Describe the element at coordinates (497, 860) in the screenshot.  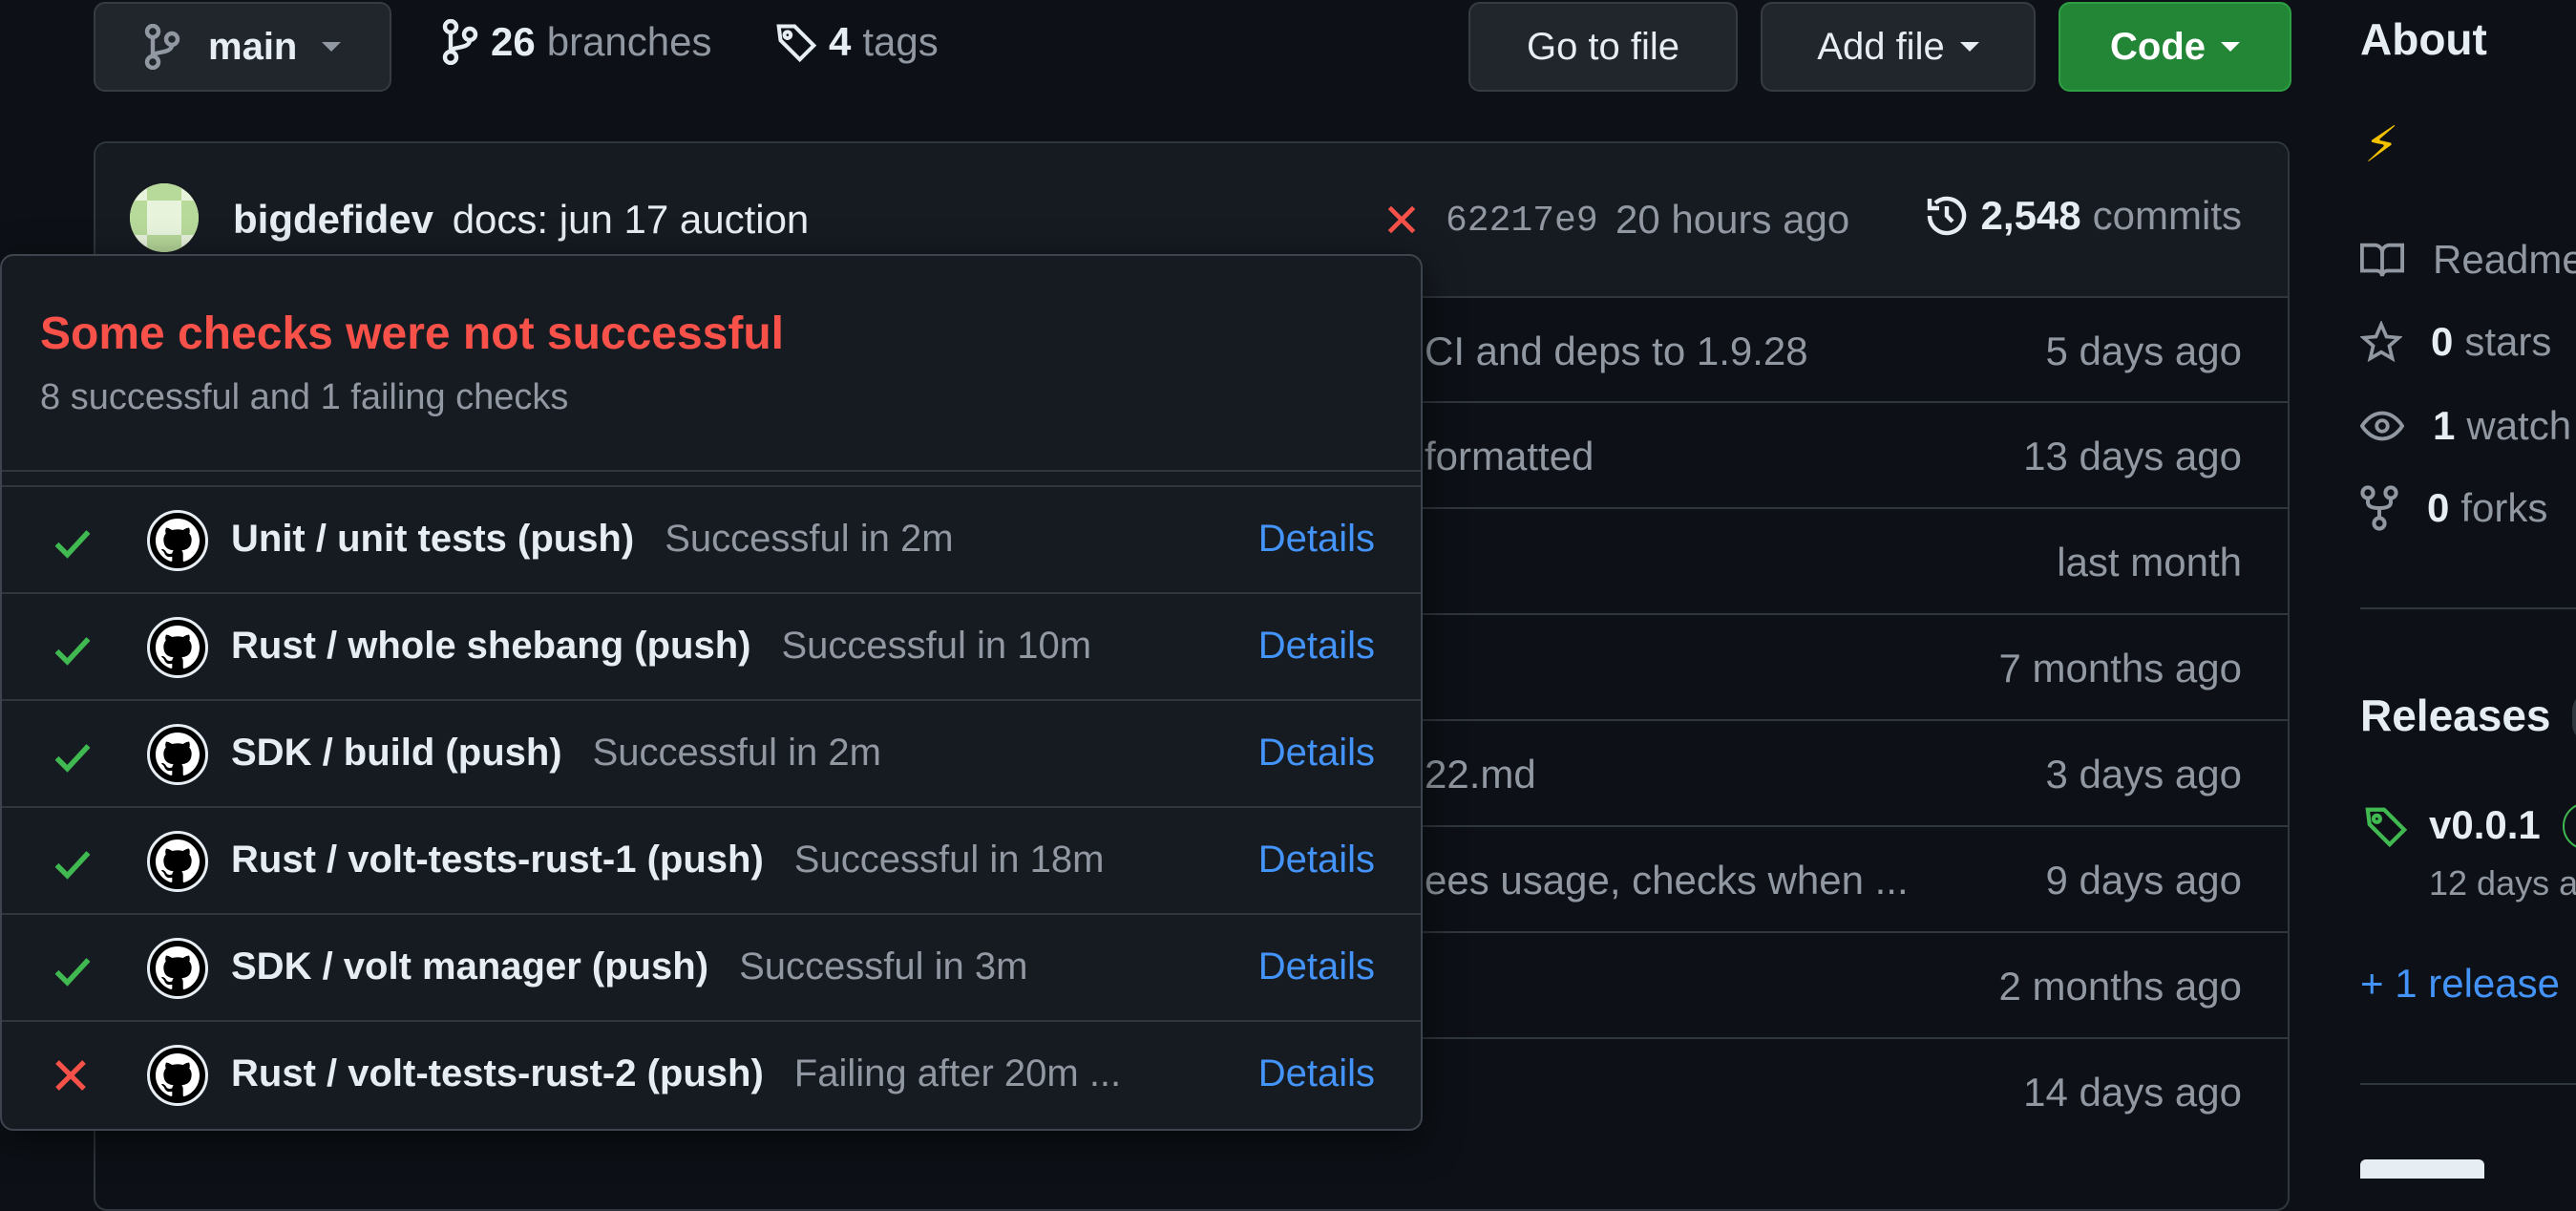
I see `check-name: Rust / volt-tests-rust-1 (push)` at that location.